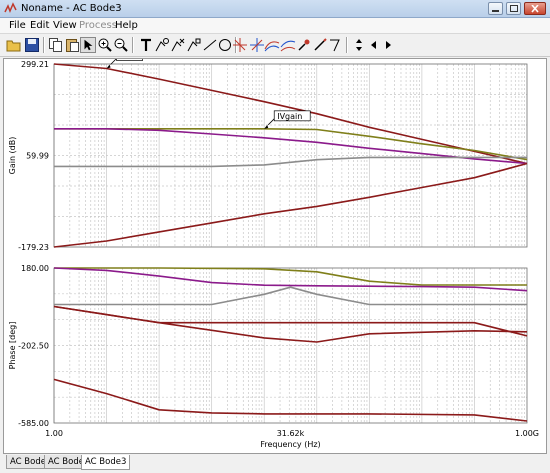 The height and width of the screenshot is (473, 550). What do you see at coordinates (194, 45) in the screenshot?
I see `cursor-3-icon` at bounding box center [194, 45].